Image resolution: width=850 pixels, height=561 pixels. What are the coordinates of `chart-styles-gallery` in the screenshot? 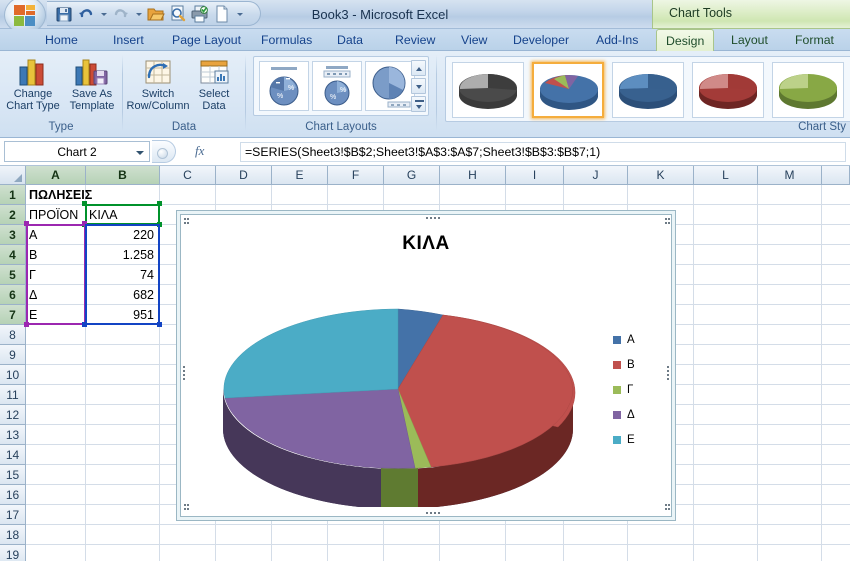 It's located at (647, 89).